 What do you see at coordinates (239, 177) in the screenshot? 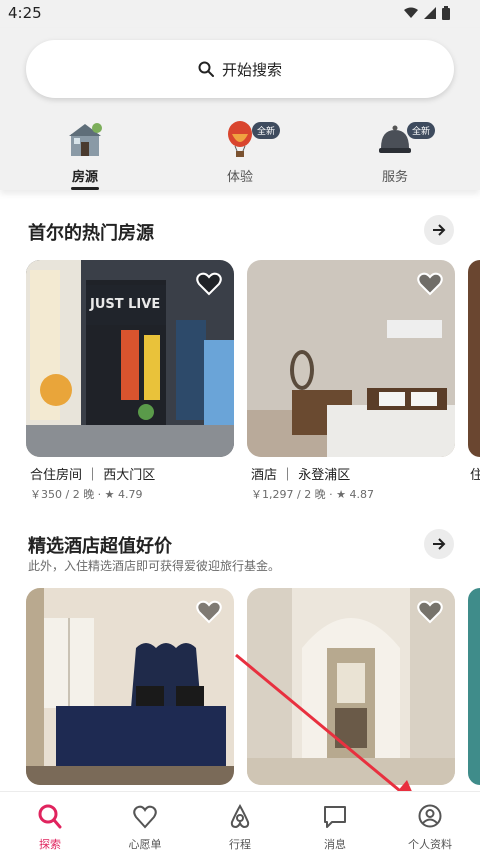
I see `tab-experiences-label: 体验` at bounding box center [239, 177].